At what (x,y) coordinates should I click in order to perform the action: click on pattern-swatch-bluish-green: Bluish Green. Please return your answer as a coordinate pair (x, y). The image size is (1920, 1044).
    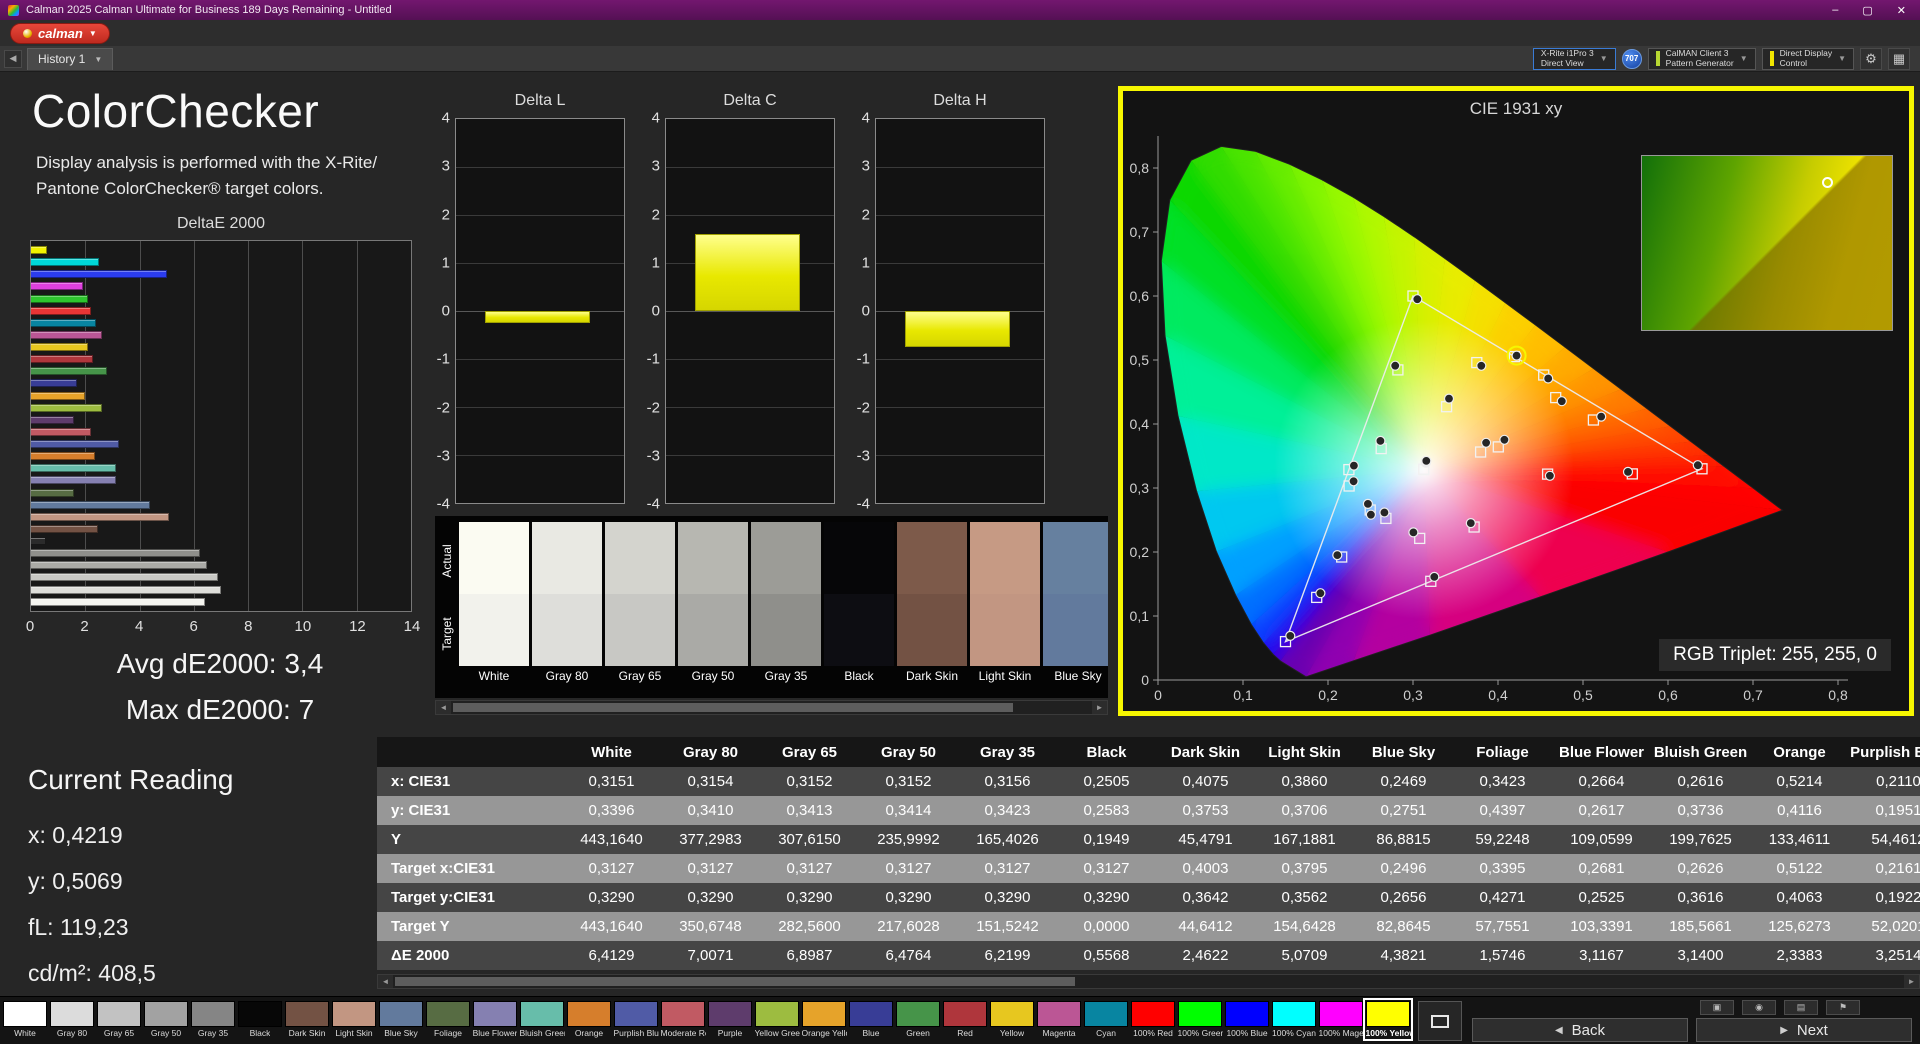
    Looking at the image, I should click on (542, 1019).